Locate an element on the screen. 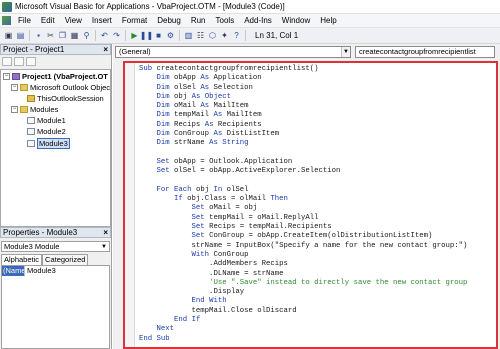  tree-label: Module2 is located at coordinates (51, 131).